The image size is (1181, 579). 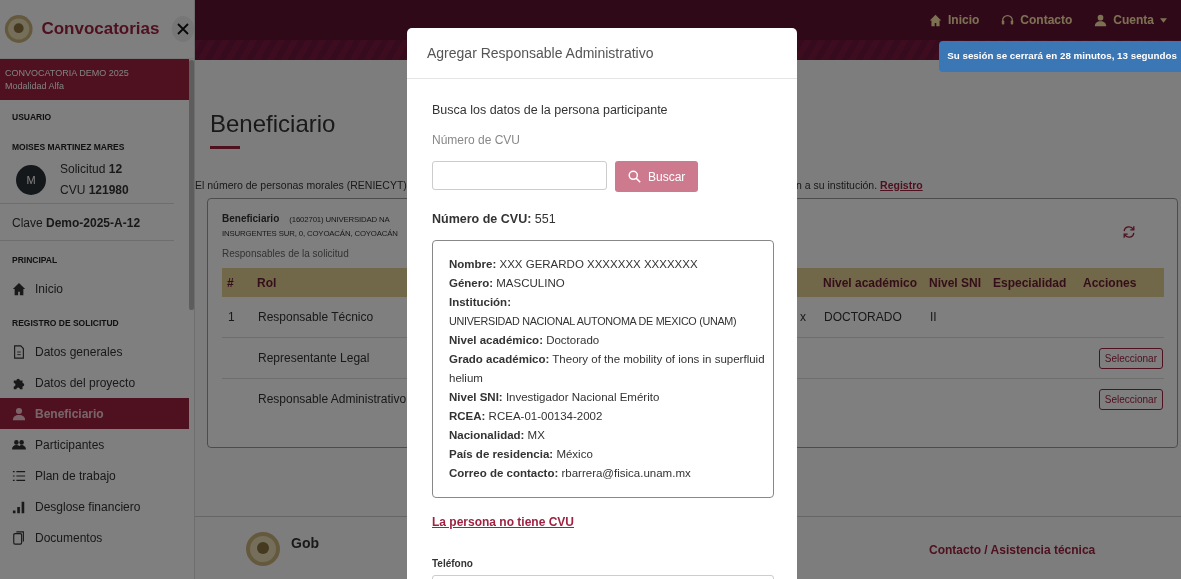 I want to click on search-button: Buscar, so click(x=657, y=176).